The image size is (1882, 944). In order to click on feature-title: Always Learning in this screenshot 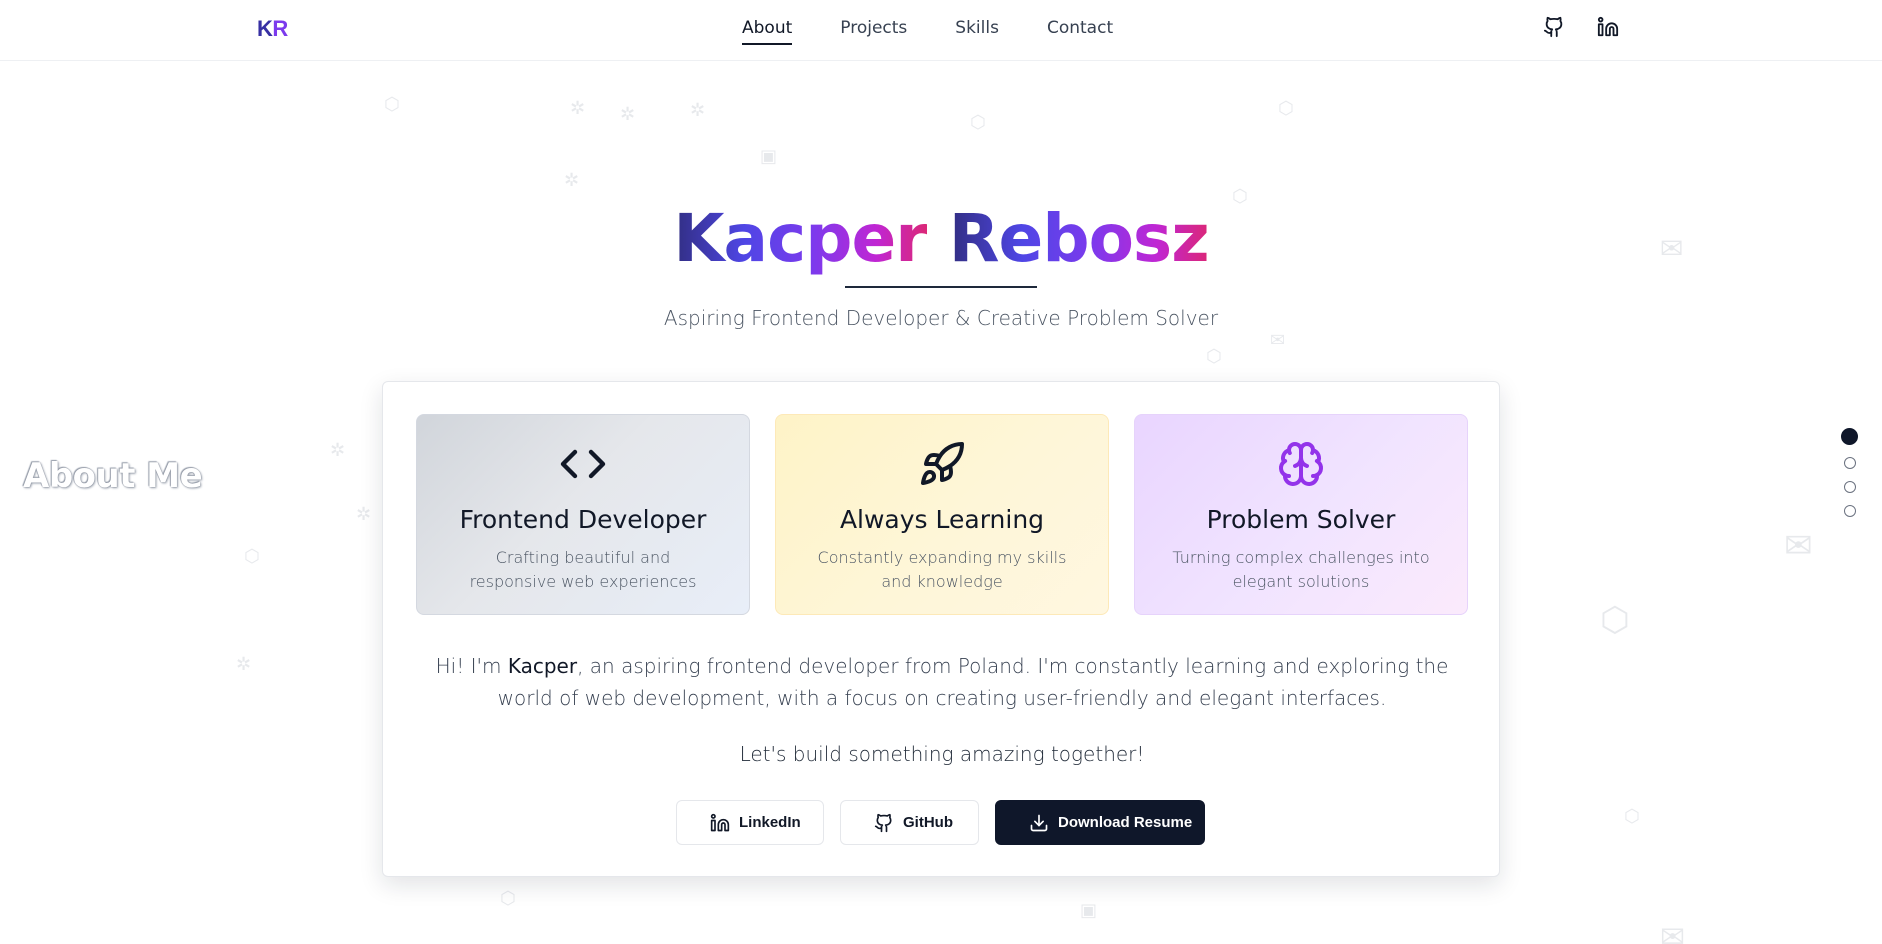, I will do `click(942, 519)`.